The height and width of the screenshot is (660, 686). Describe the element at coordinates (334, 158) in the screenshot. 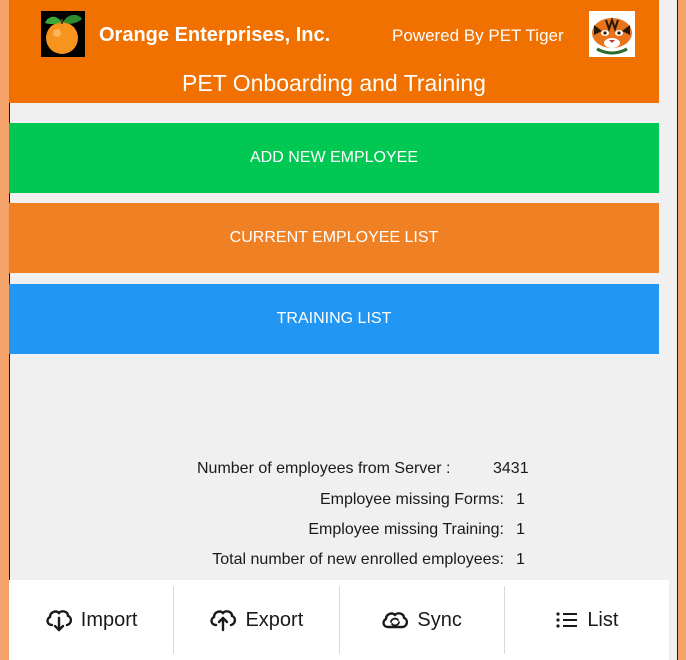

I see `add-new-employee-button: ADD NEW EMPLOYEE` at that location.